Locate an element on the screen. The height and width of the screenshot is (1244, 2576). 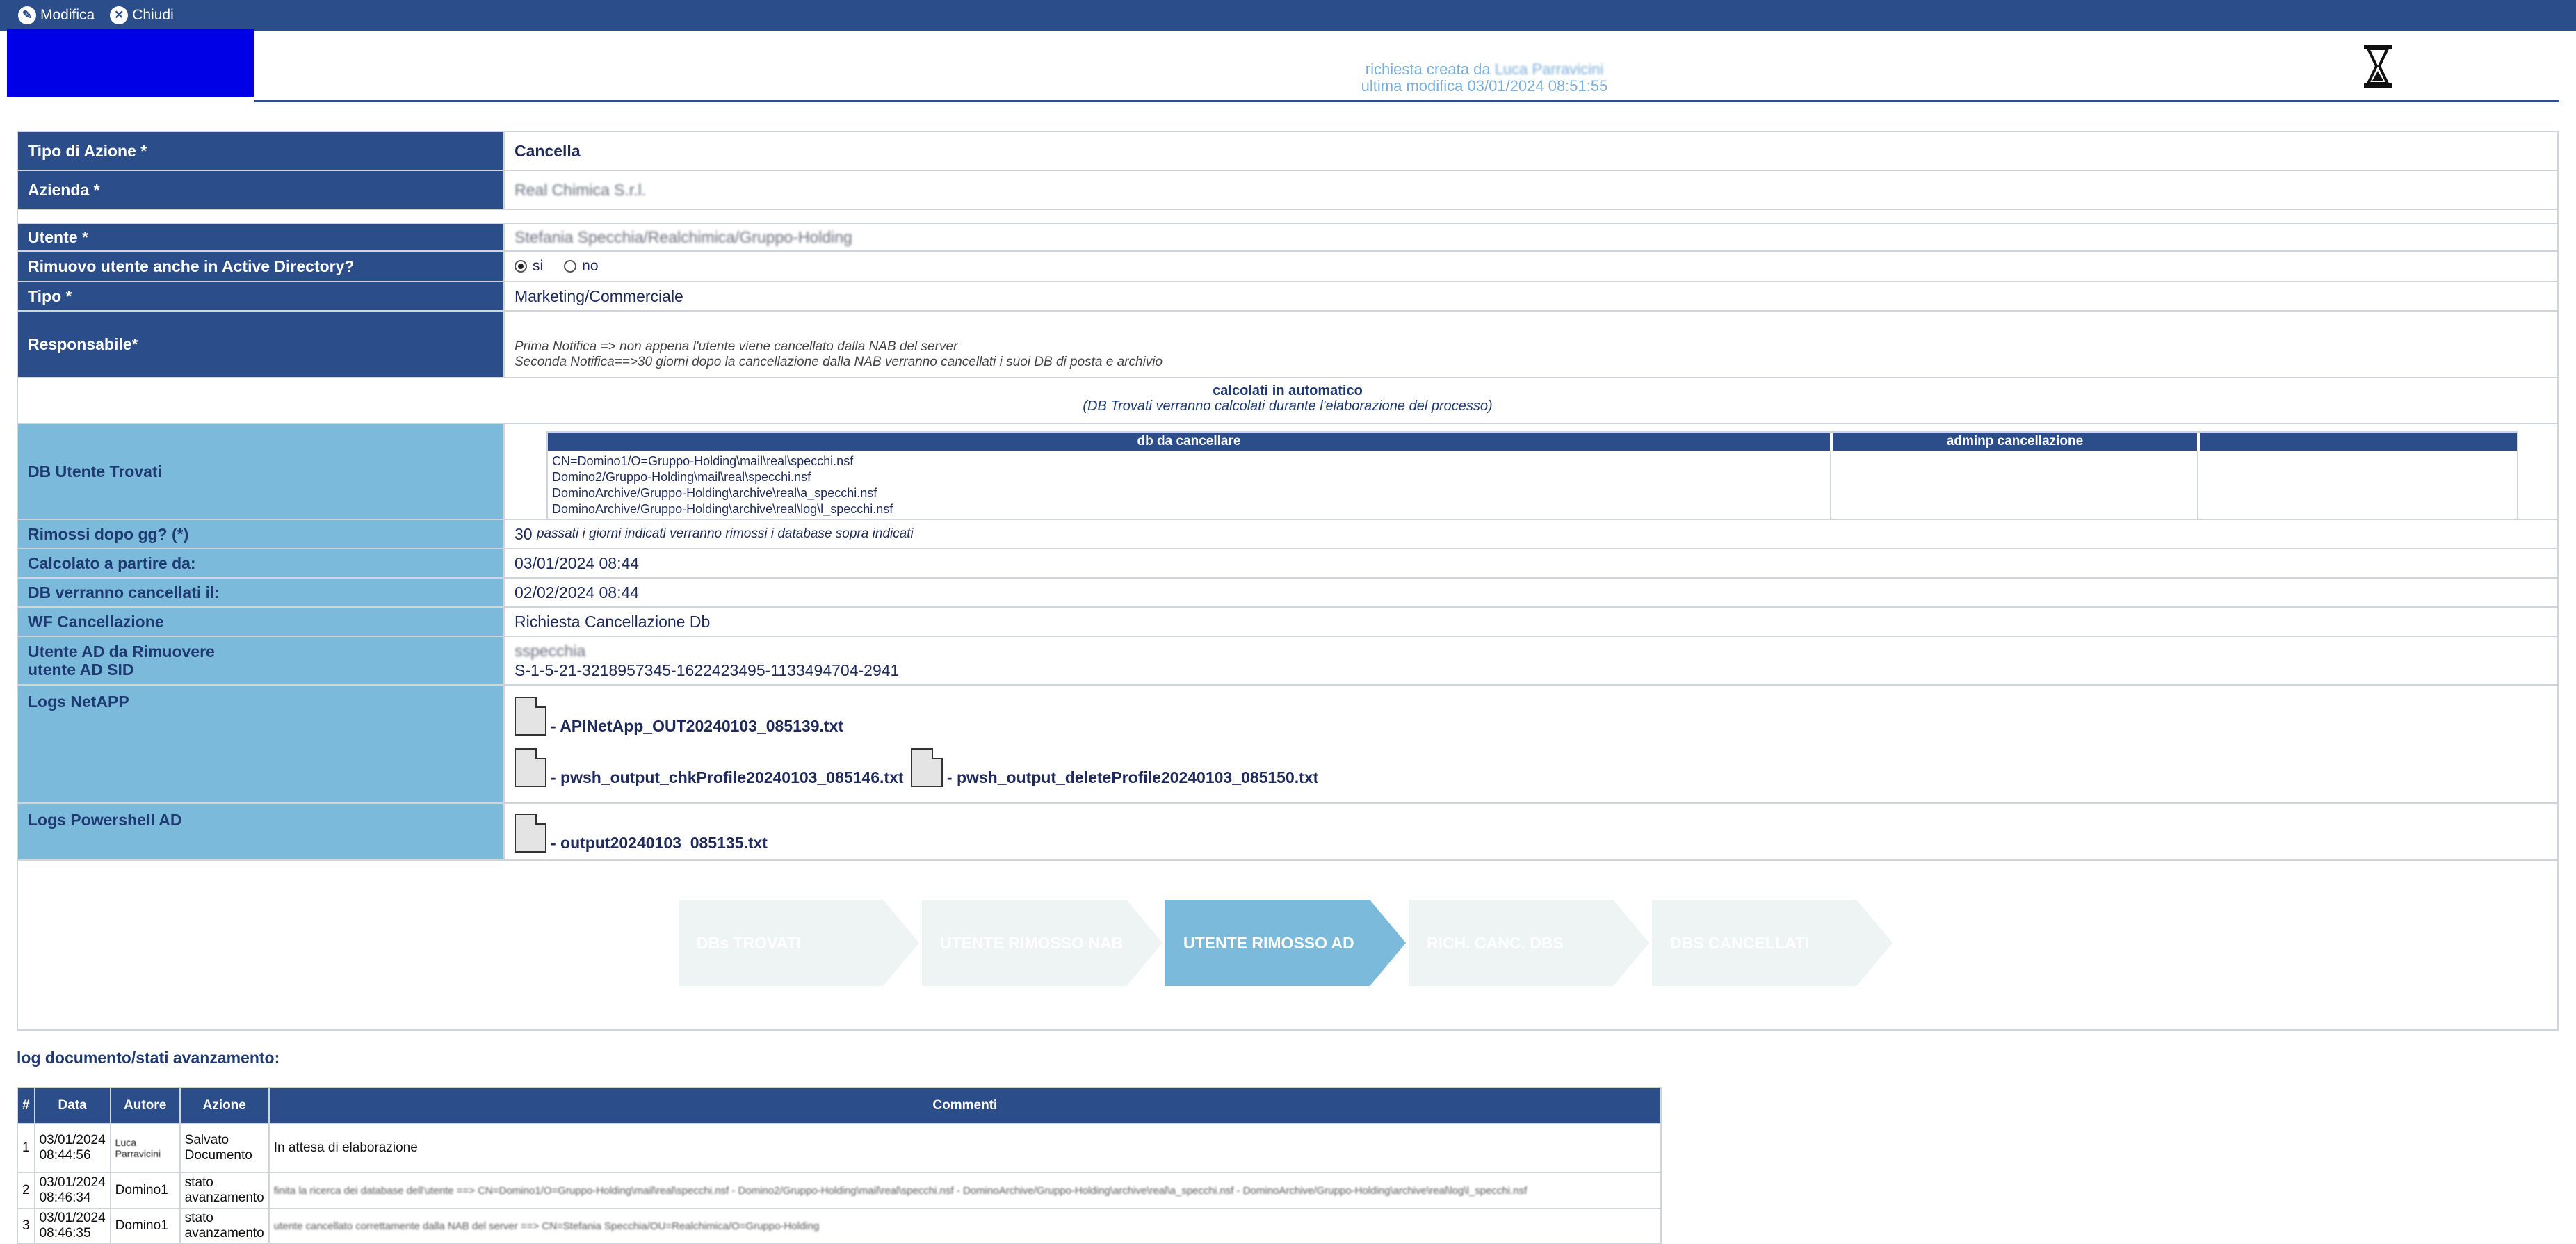
created-by-name: Luca Parravicini is located at coordinates (1549, 69).